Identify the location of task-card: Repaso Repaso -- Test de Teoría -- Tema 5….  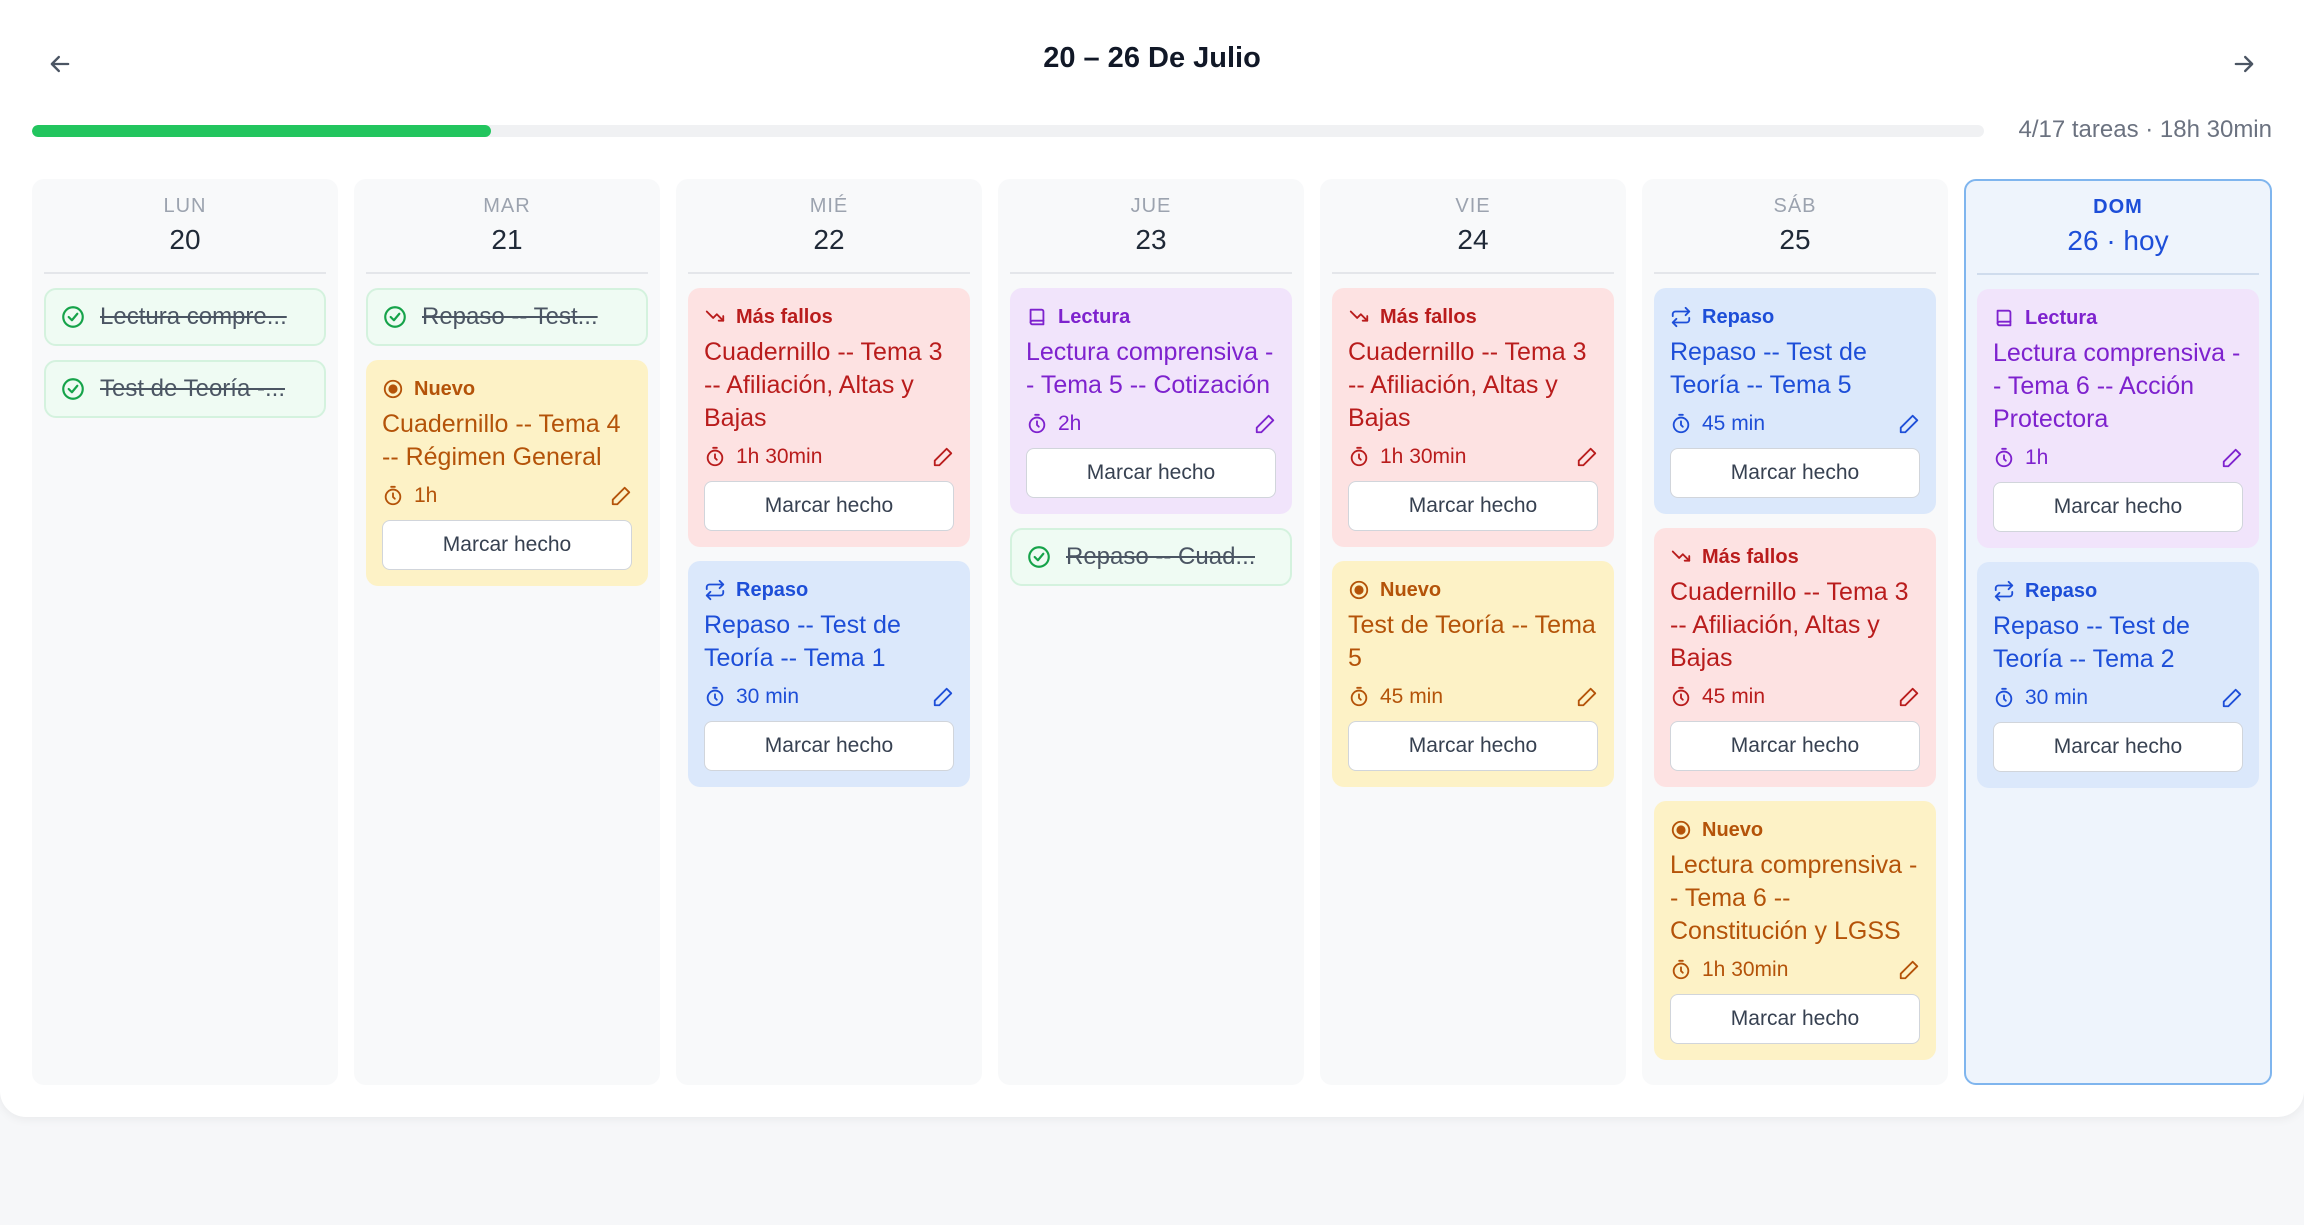
(1795, 401).